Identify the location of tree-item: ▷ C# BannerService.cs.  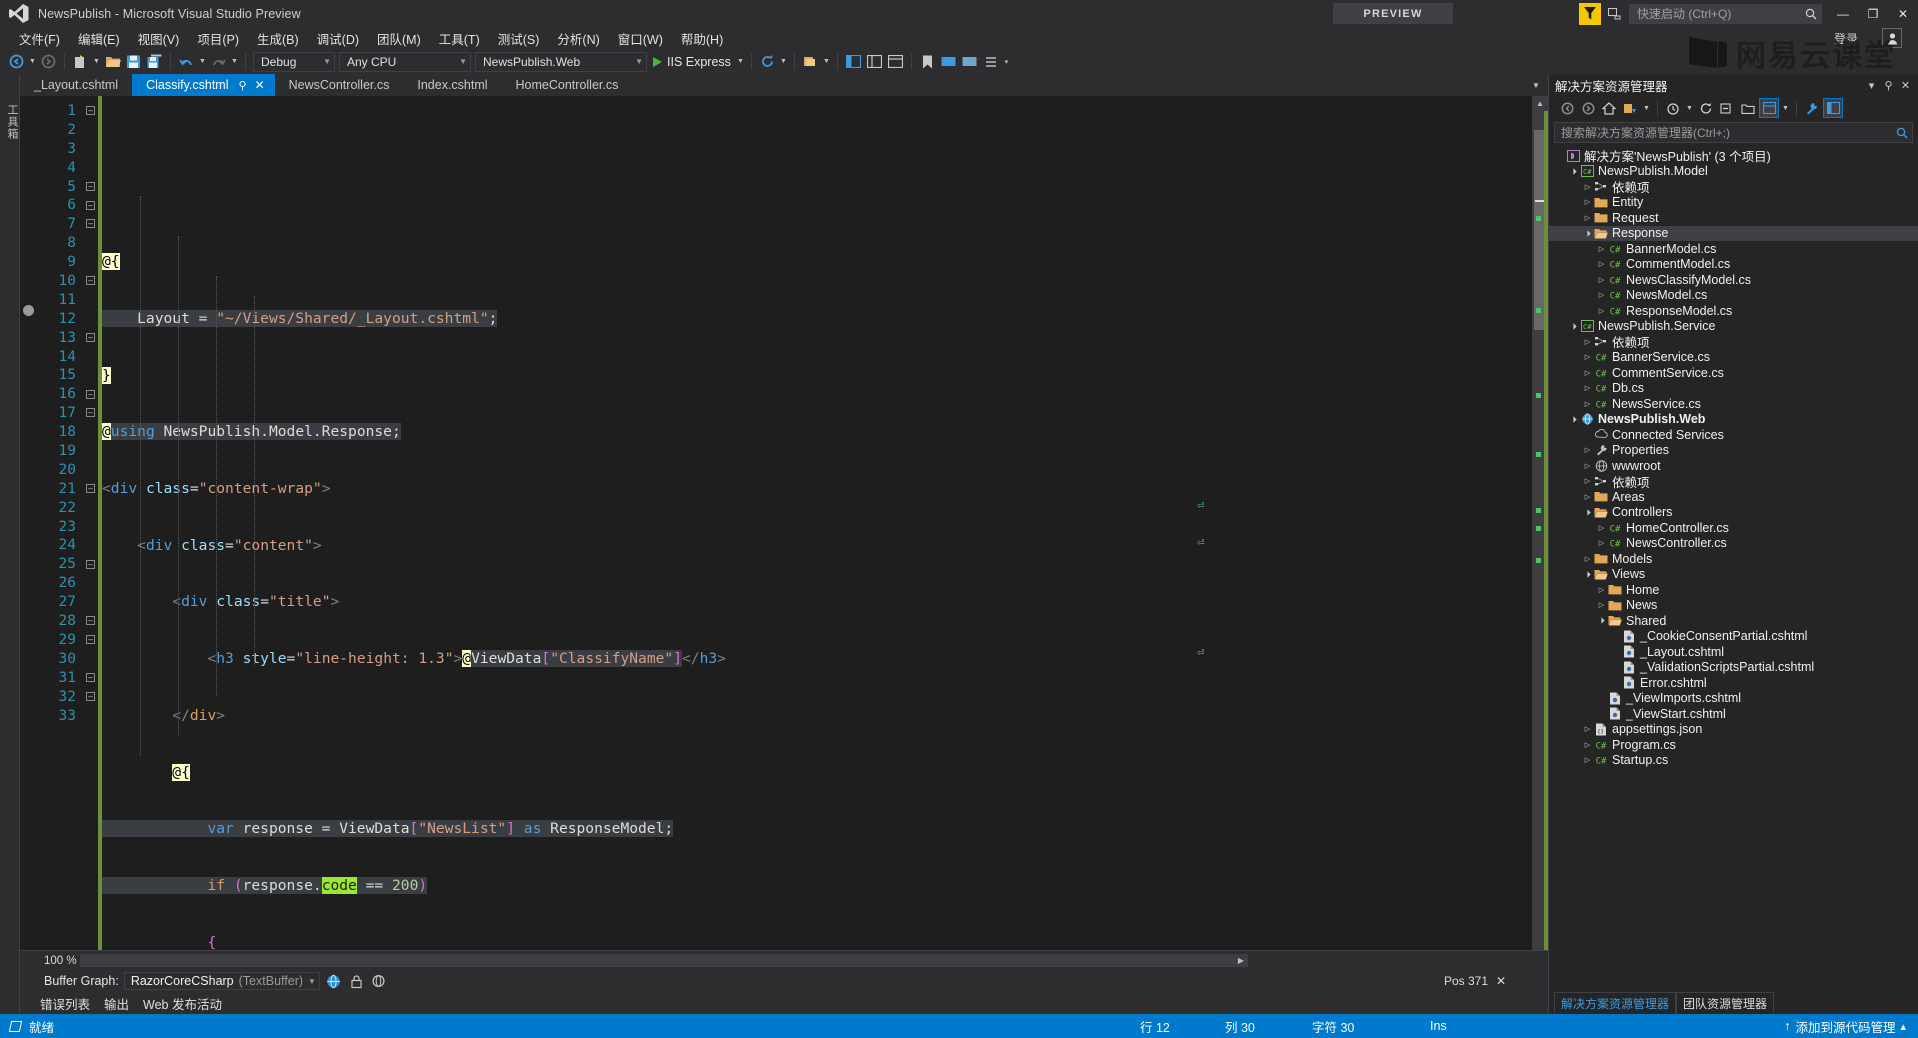
(1733, 358).